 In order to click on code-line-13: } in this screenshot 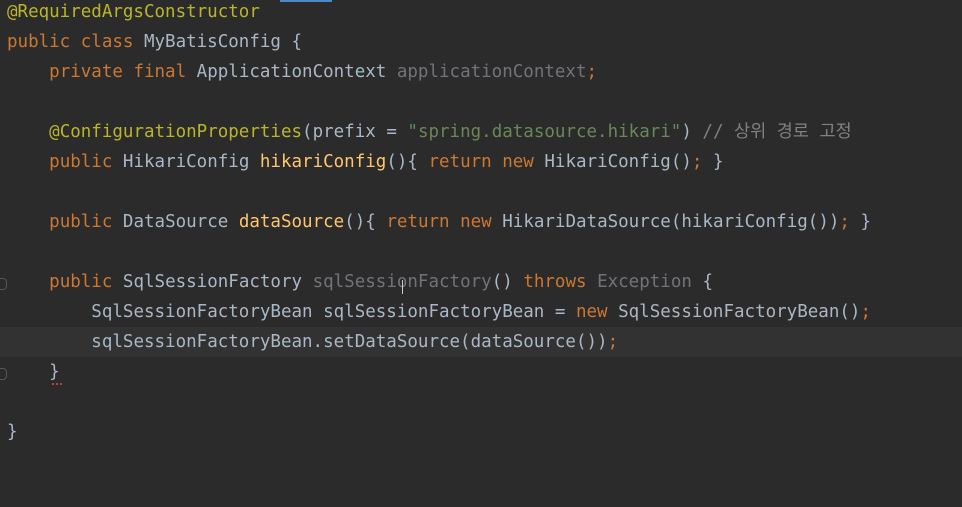, I will do `click(481, 372)`.